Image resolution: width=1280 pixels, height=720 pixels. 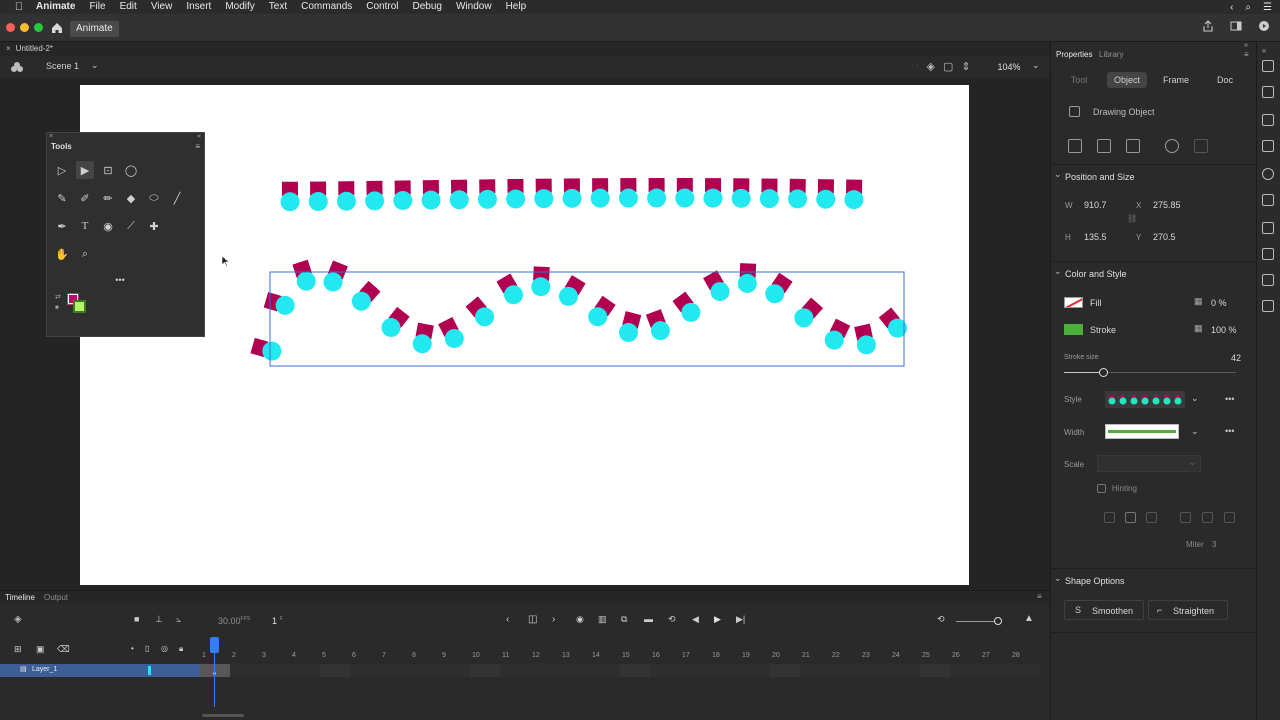 What do you see at coordinates (44, 669) in the screenshot?
I see `layer-name: Layer_1` at bounding box center [44, 669].